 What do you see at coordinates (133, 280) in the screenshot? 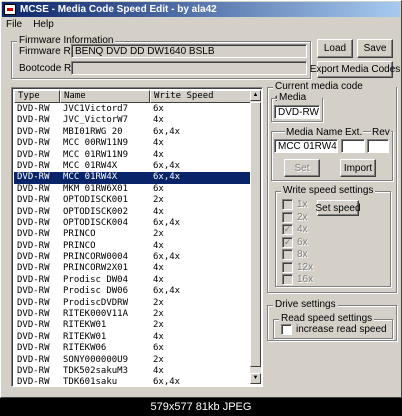
I see `table-row: DVD-RW Prodisc DW04 4x` at bounding box center [133, 280].